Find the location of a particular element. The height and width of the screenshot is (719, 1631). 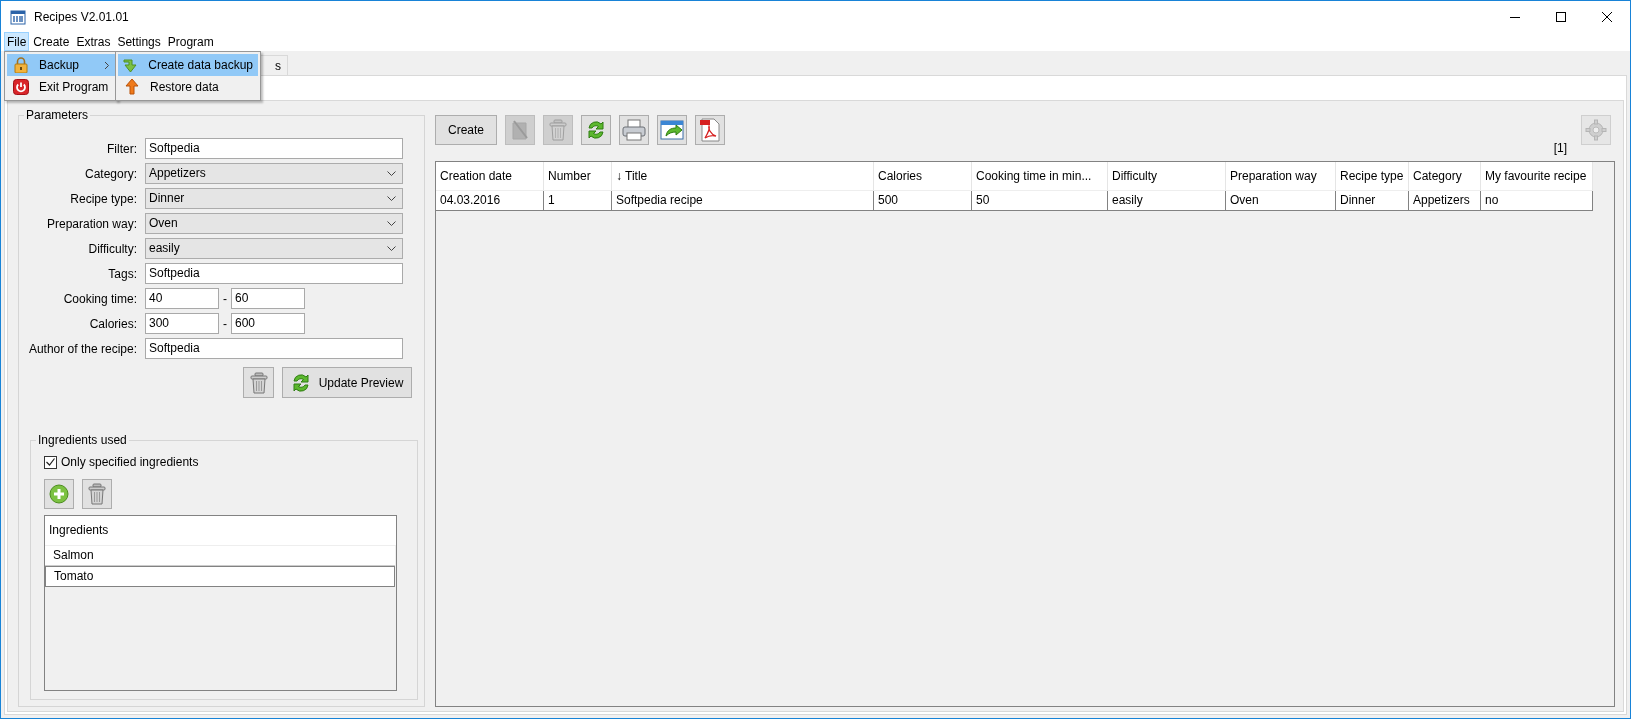

table-cell: 04.03.2016 is located at coordinates (490, 201).